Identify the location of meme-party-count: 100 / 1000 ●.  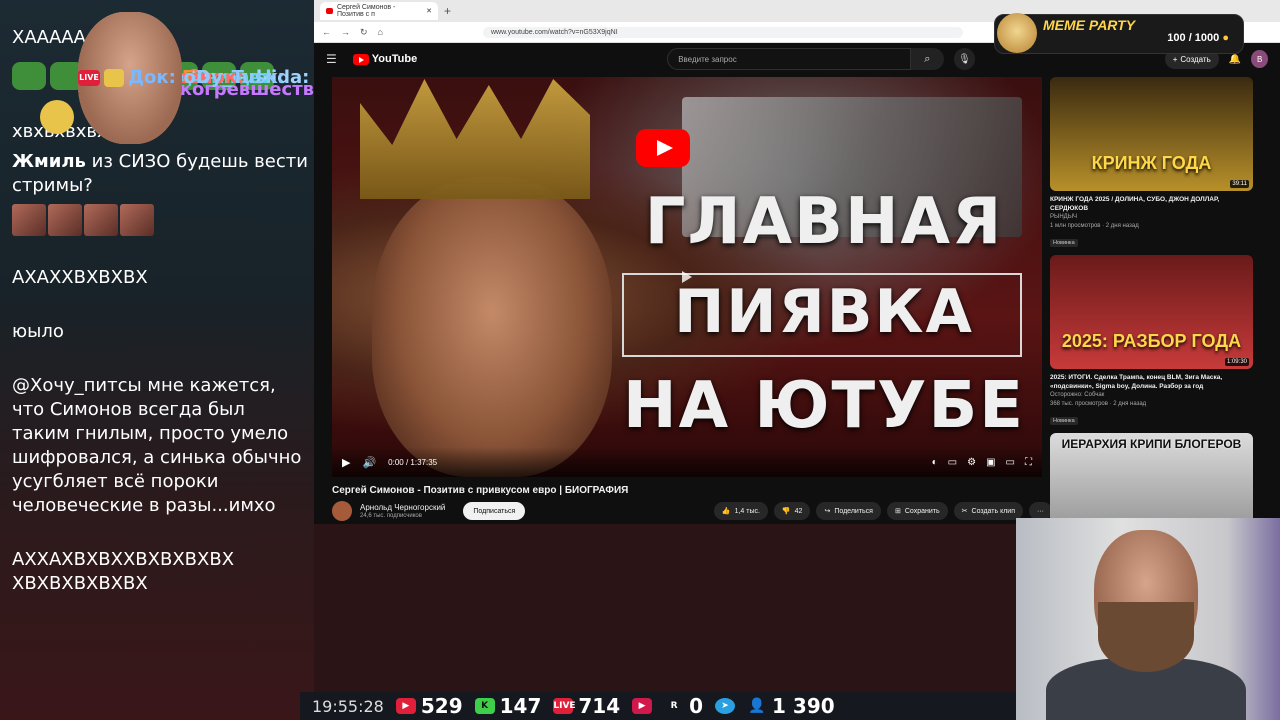
(1198, 38).